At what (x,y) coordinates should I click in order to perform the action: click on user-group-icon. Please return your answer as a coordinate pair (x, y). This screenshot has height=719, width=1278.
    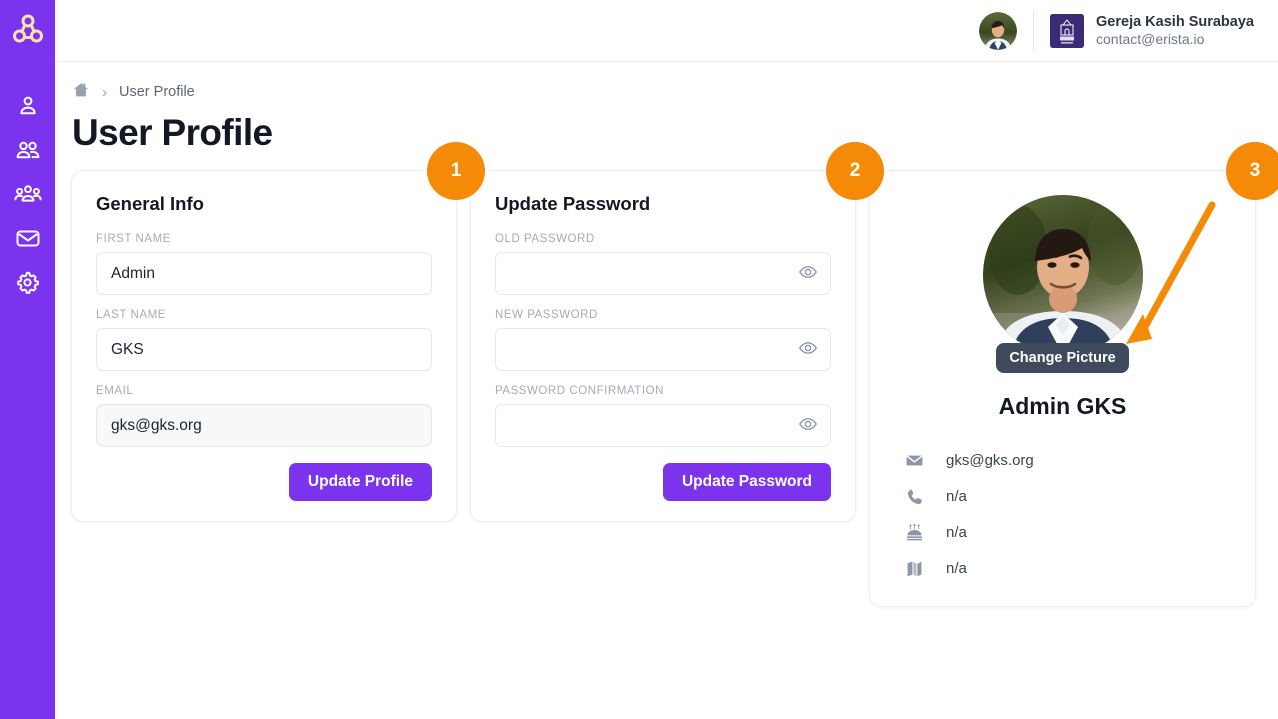
    Looking at the image, I should click on (27, 194).